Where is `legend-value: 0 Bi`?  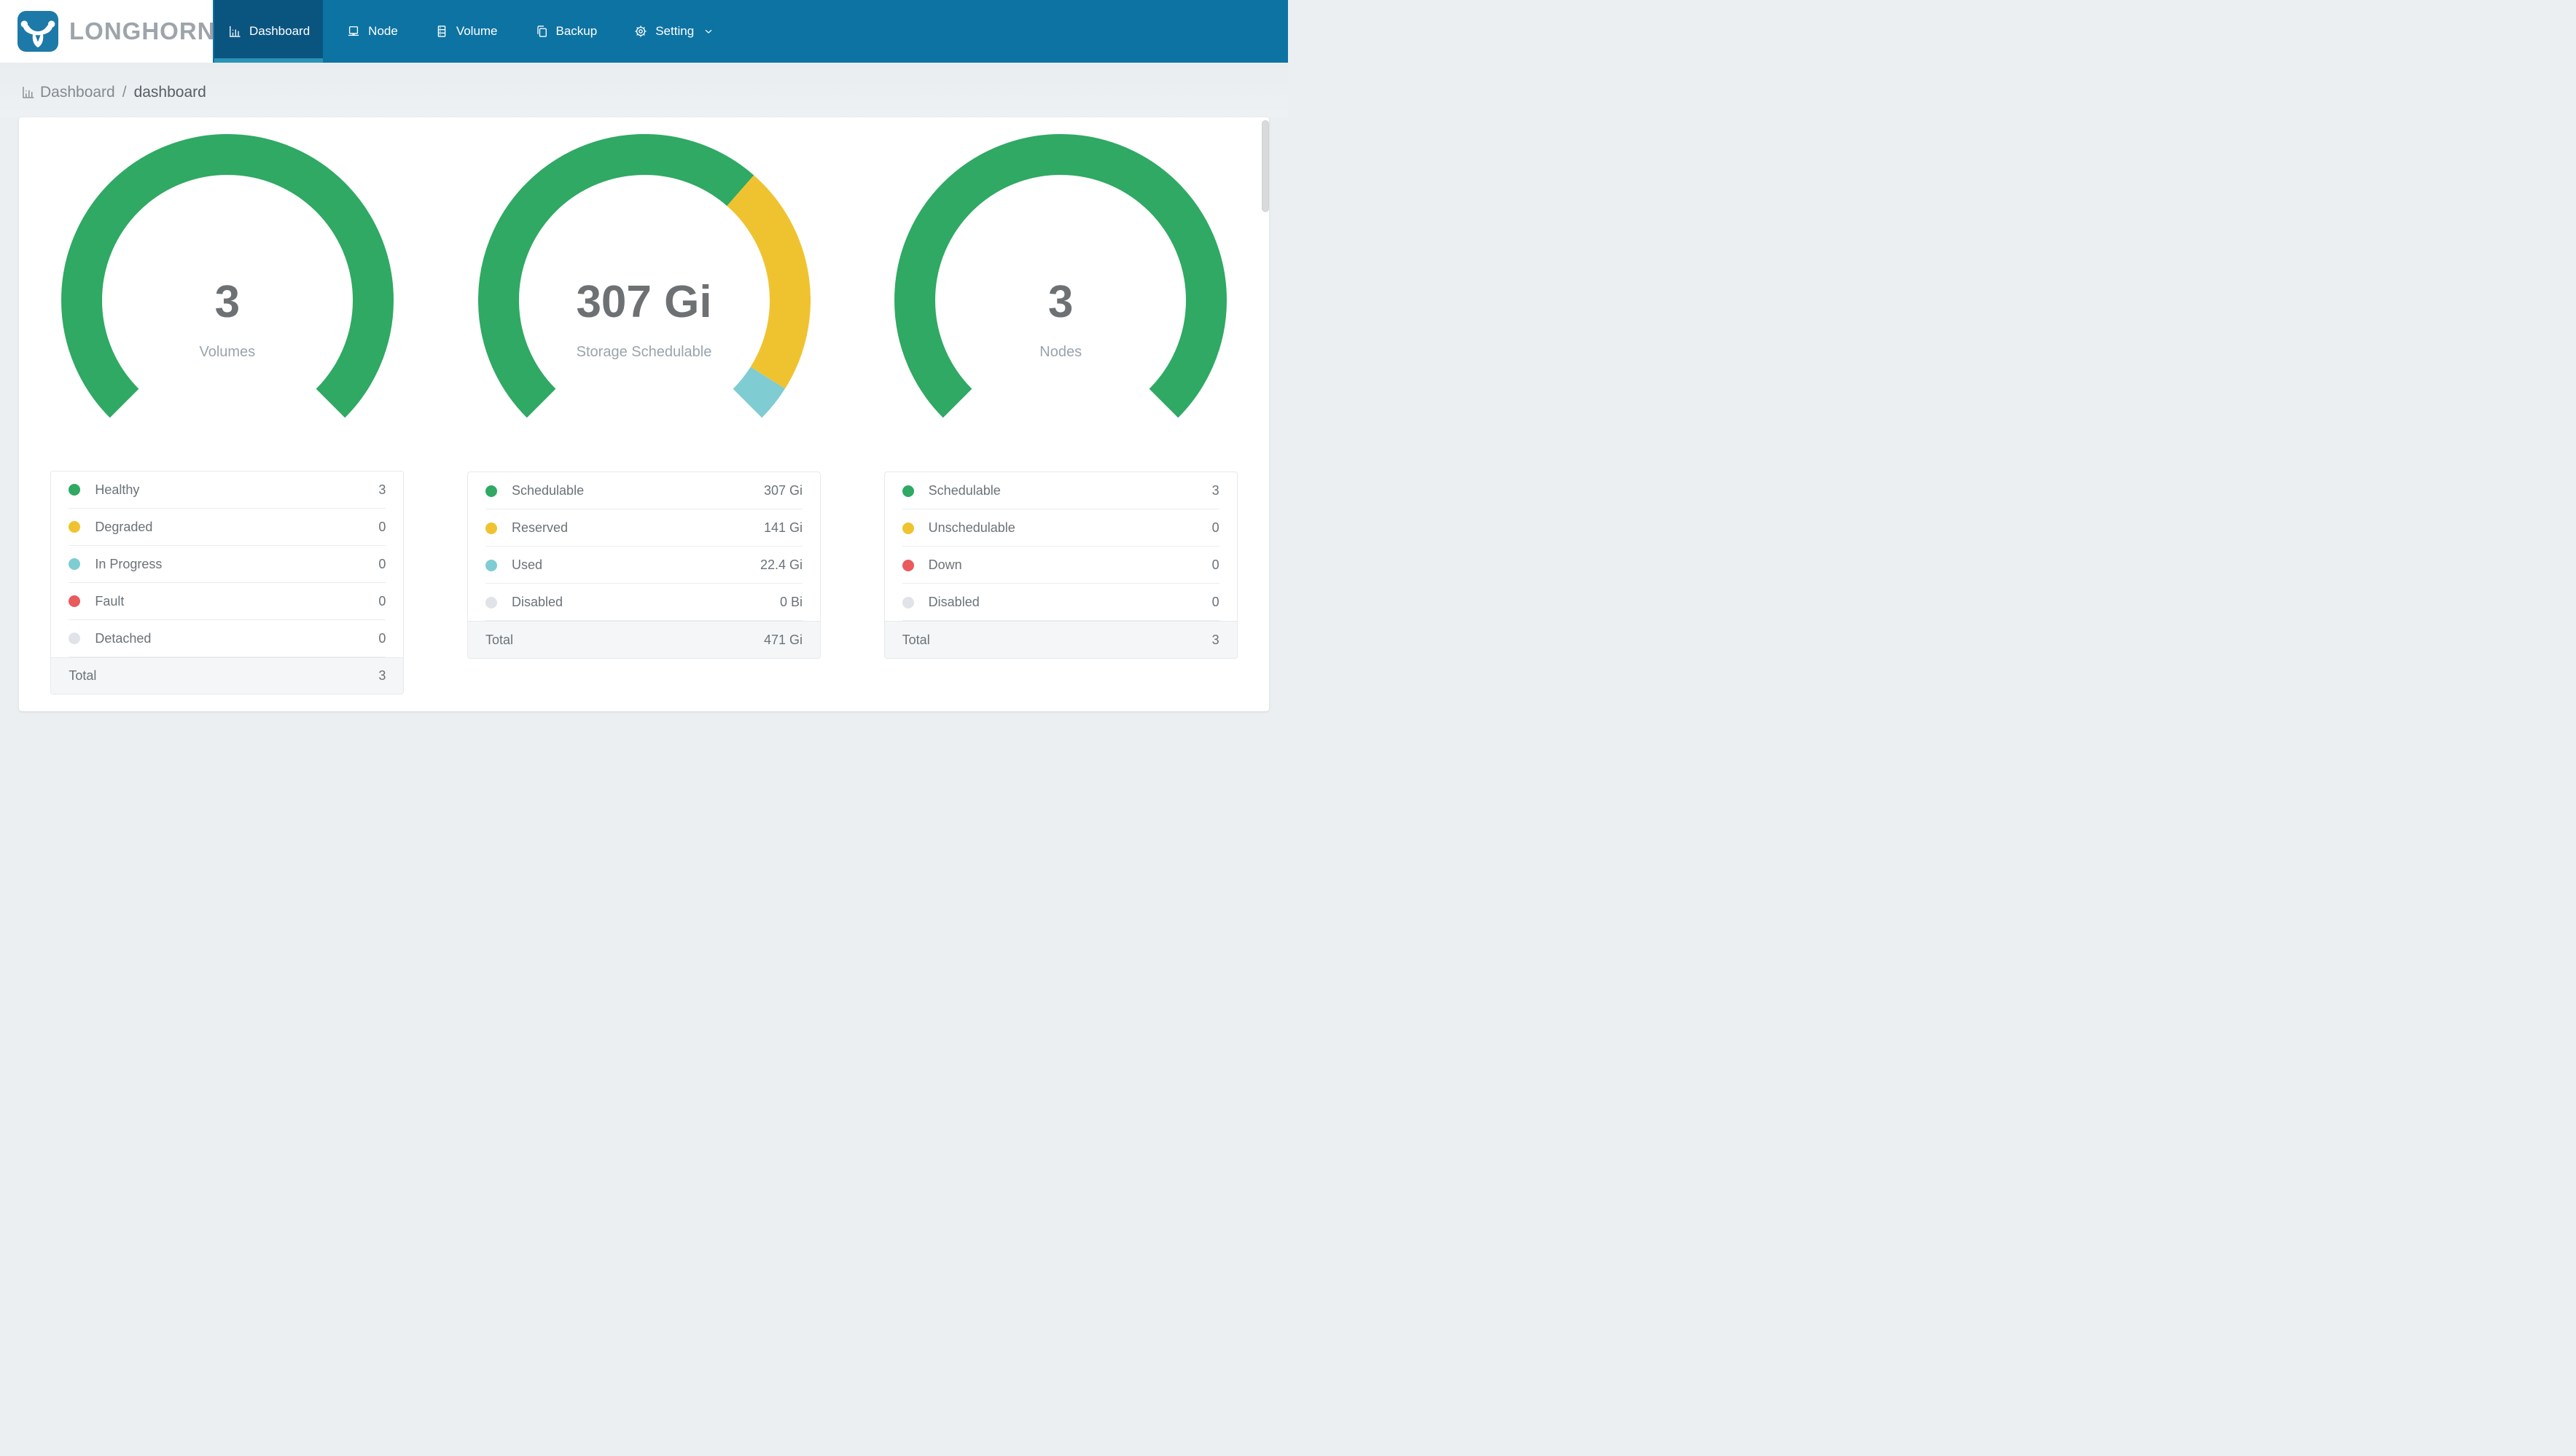
legend-value: 0 Bi is located at coordinates (791, 602).